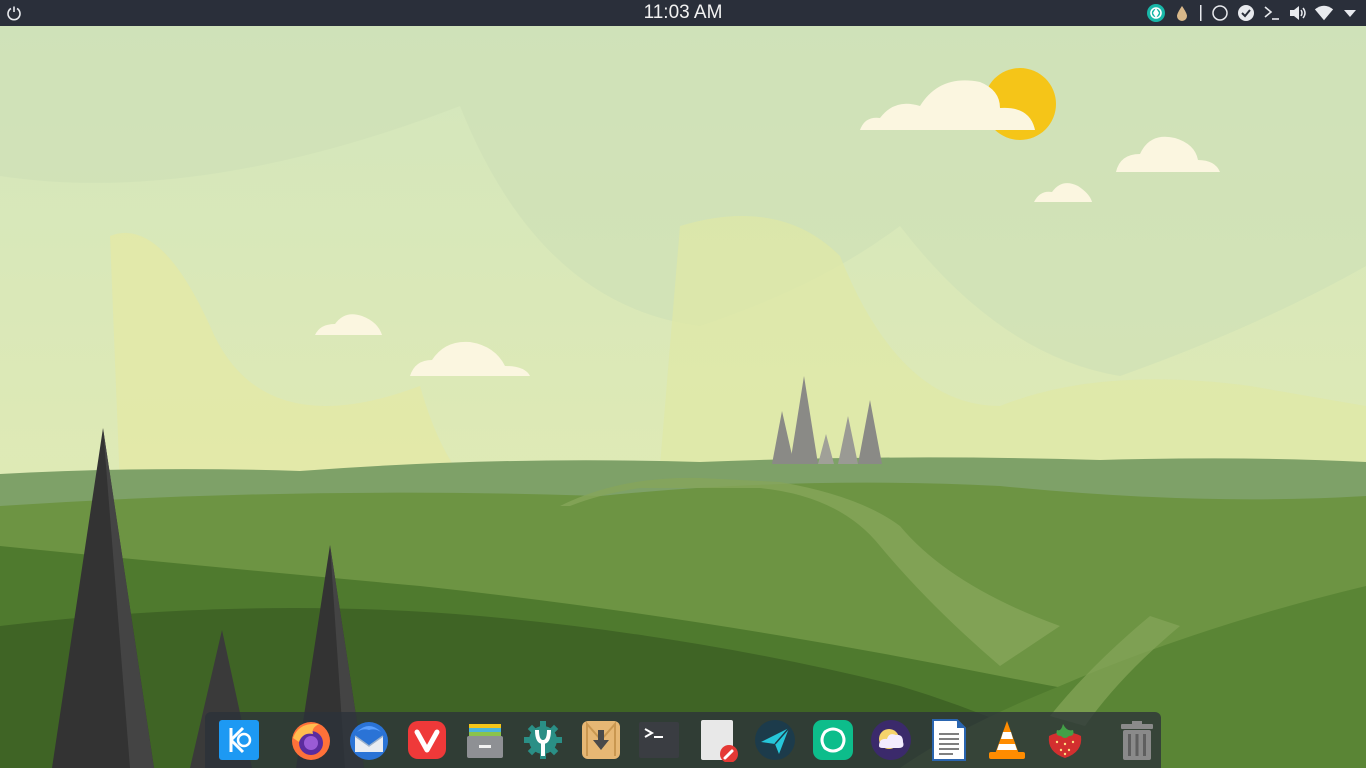 This screenshot has height=768, width=1366. Describe the element at coordinates (1350, 13) in the screenshot. I see `dropdown-arrow-icon` at that location.